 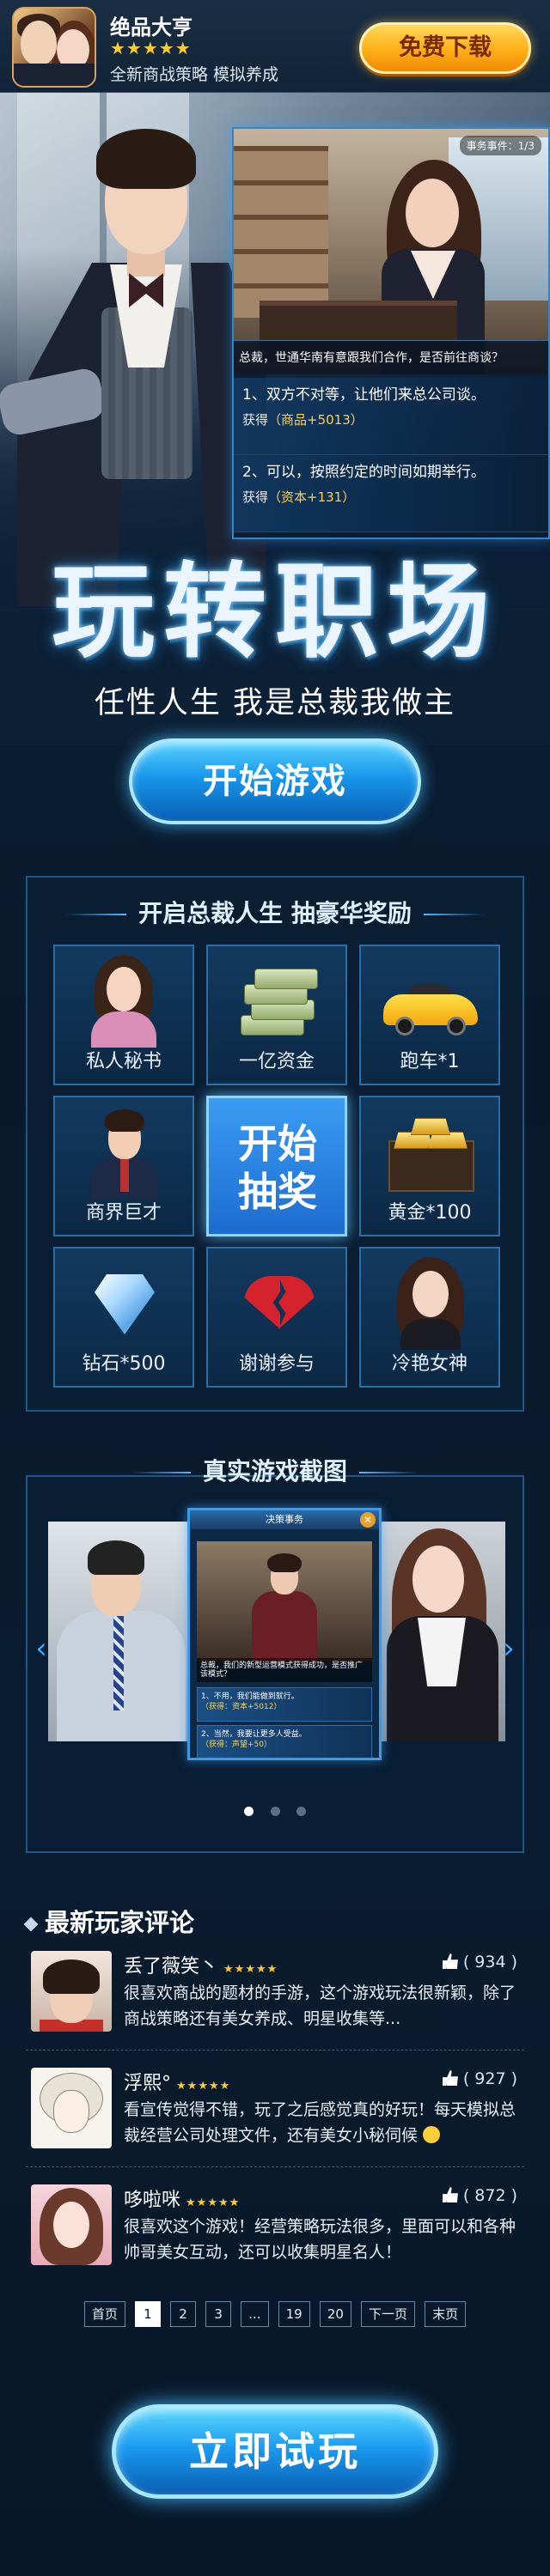 I want to click on carousel-indicators, so click(x=275, y=1812).